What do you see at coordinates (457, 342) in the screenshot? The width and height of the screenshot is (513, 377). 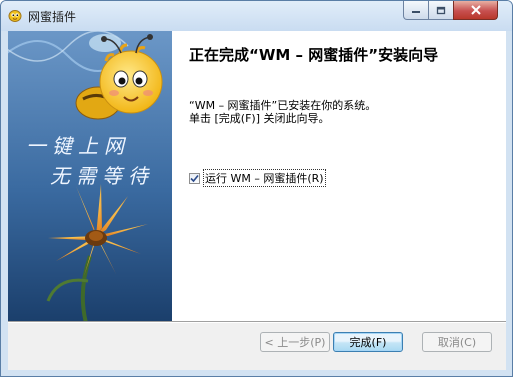 I see `cancel-button: 取消(C)` at bounding box center [457, 342].